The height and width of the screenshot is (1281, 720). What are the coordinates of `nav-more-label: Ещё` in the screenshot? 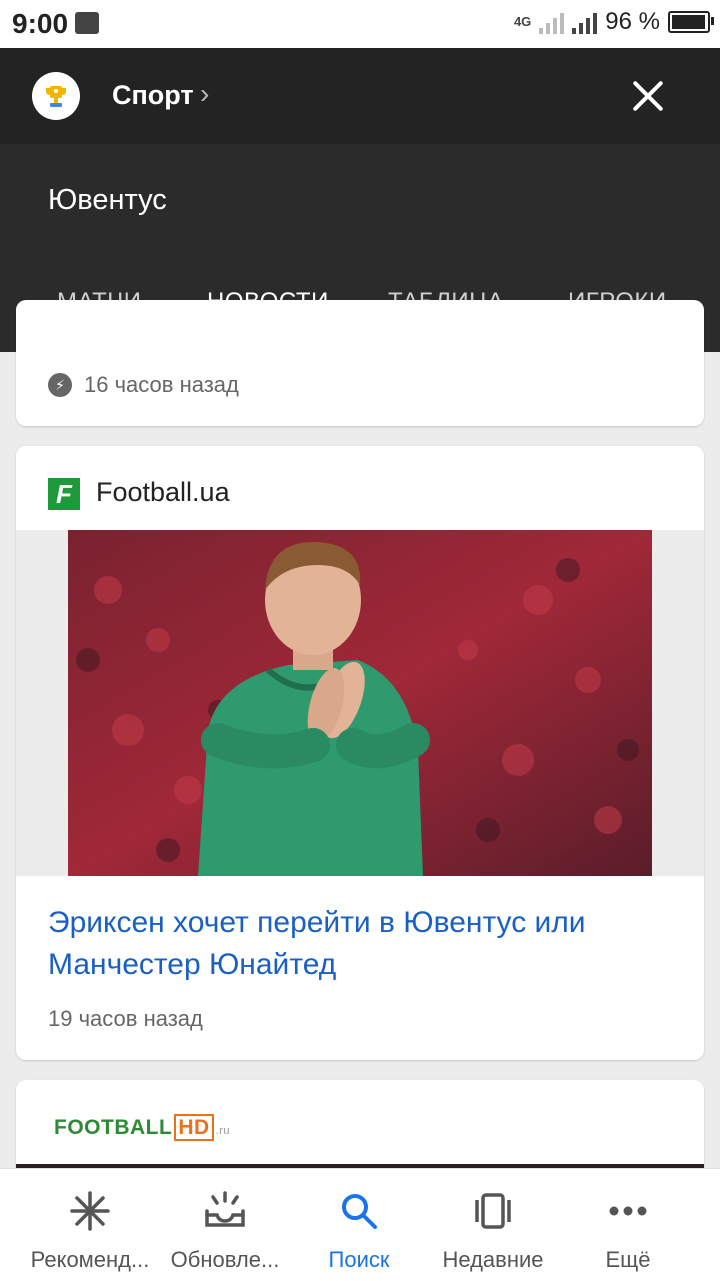 It's located at (628, 1259).